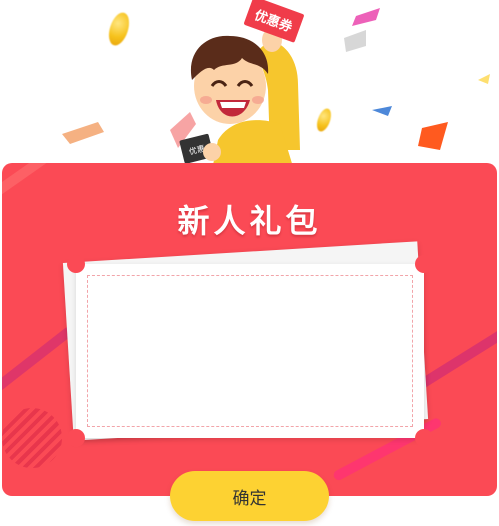 This screenshot has width=499, height=526. I want to click on decor-circle, so click(32, 438).